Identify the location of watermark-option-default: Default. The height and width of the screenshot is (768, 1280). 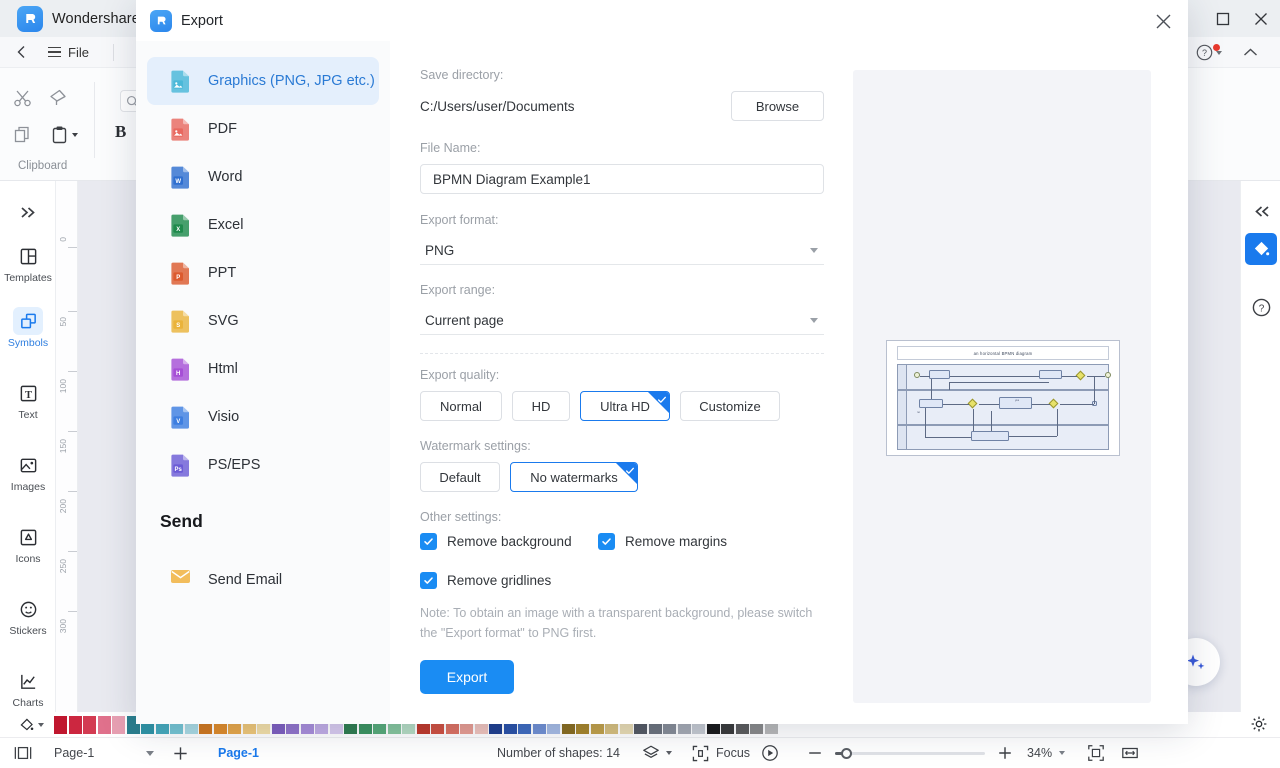
(460, 477).